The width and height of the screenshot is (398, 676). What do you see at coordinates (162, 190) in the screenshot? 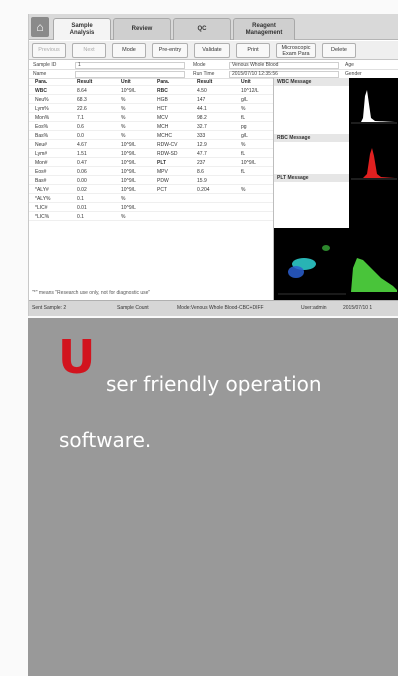
I see `cell-para: PCT` at bounding box center [162, 190].